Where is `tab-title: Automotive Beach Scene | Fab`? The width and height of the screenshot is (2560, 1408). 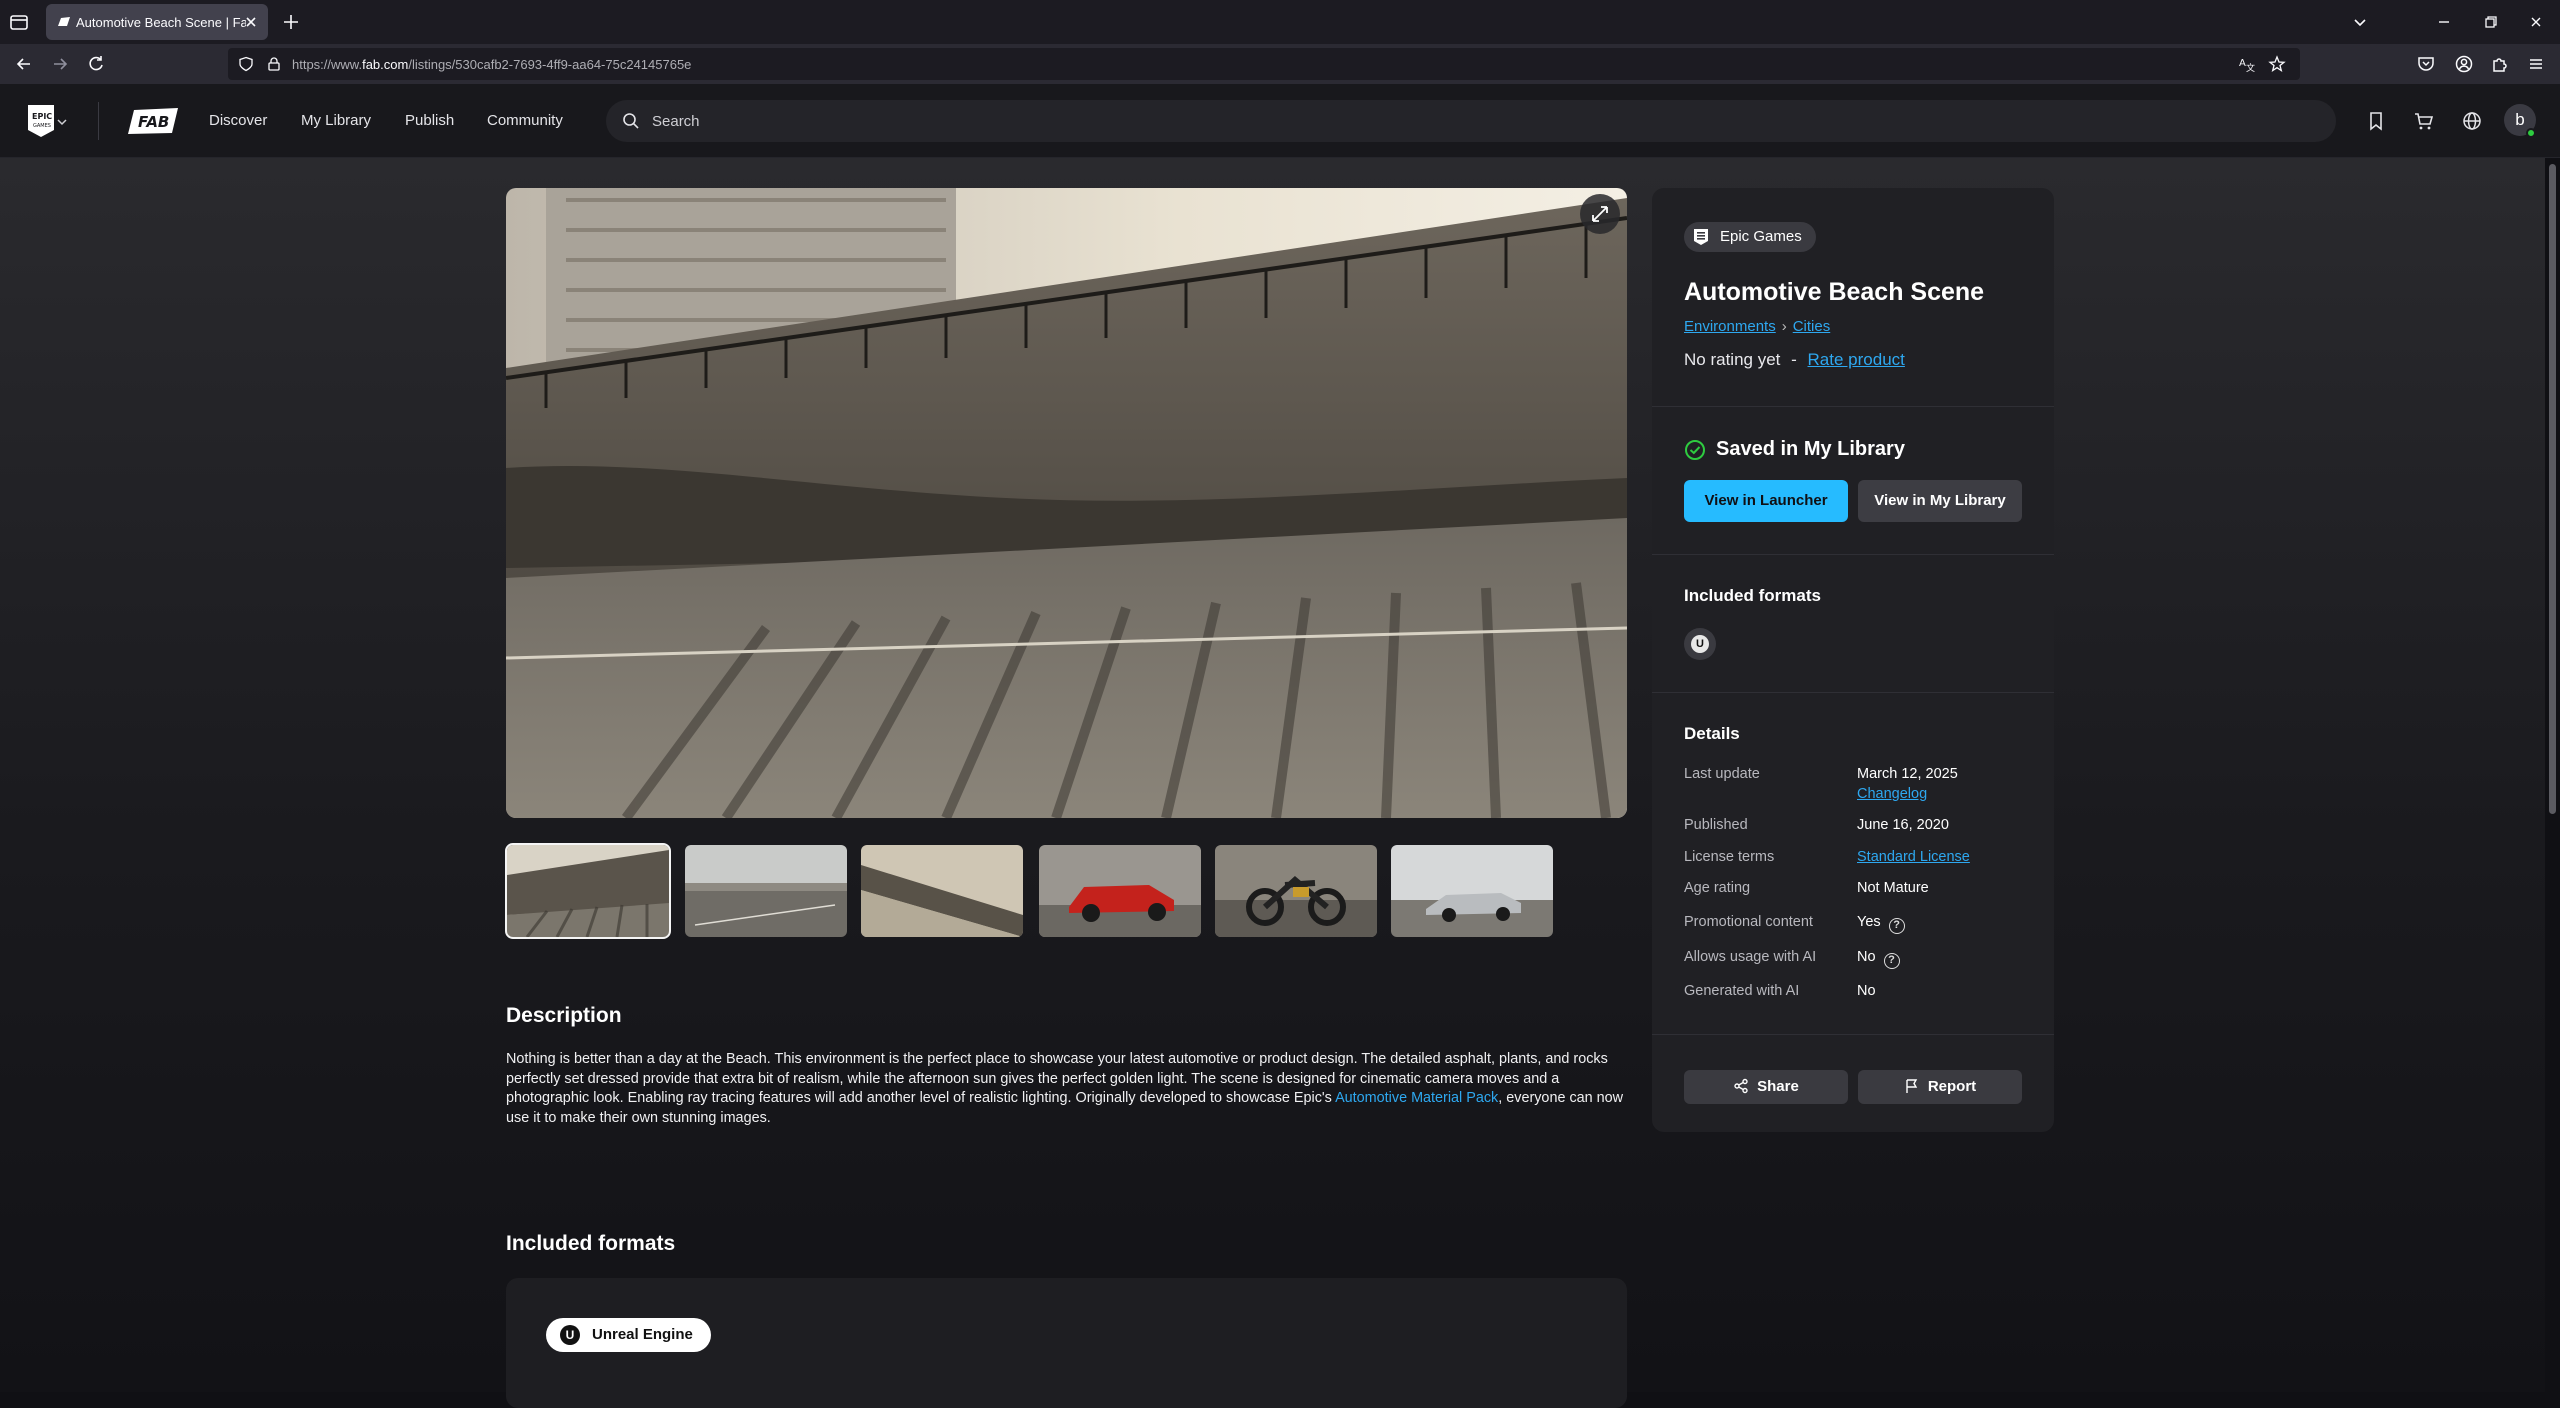
tab-title: Automotive Beach Scene | Fab is located at coordinates (161, 22).